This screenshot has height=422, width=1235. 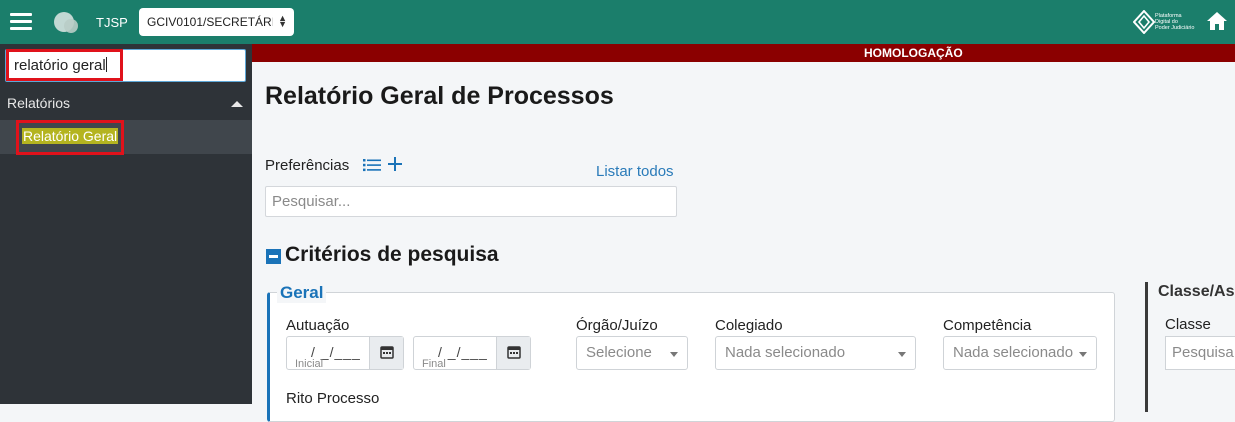 I want to click on orgao-label: Órgão/Juízo, so click(x=617, y=325).